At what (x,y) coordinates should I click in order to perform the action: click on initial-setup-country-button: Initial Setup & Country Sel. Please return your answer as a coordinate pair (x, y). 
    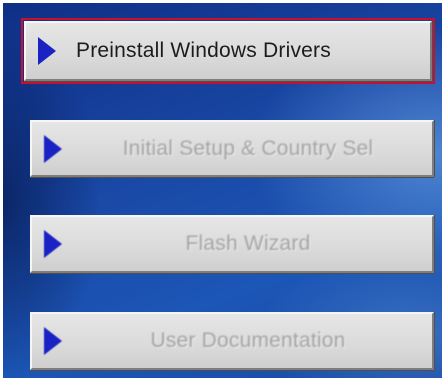
    Looking at the image, I should click on (232, 148).